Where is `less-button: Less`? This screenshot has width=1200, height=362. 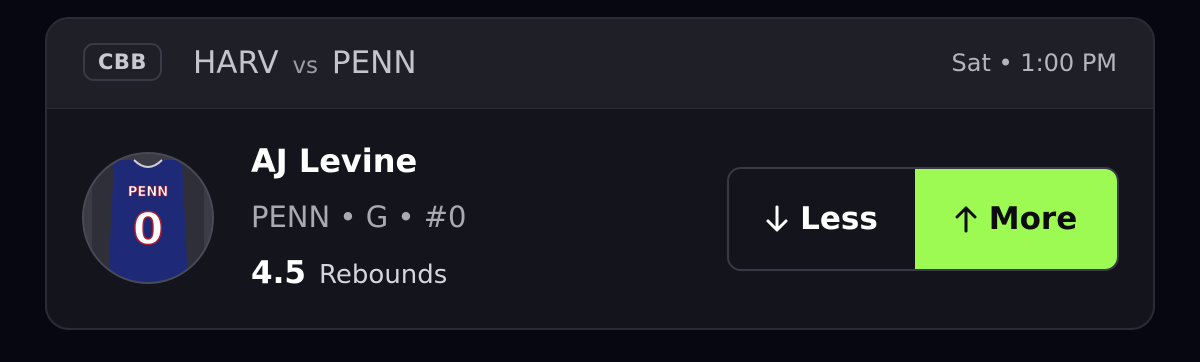 less-button: Less is located at coordinates (822, 219).